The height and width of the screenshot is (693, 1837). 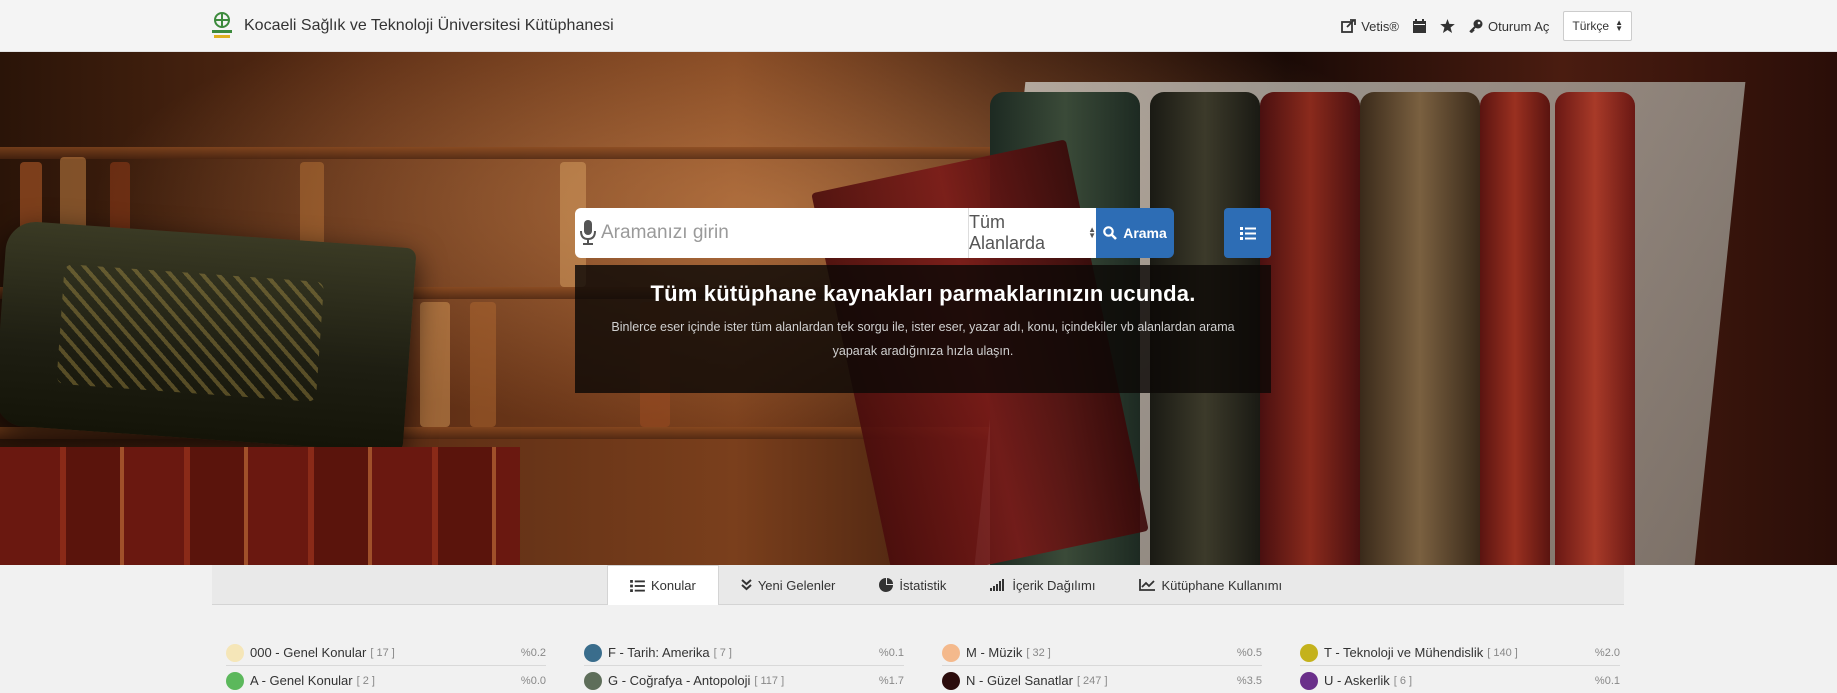 I want to click on language-select: Türkçe ▲ ▼, so click(x=1597, y=26).